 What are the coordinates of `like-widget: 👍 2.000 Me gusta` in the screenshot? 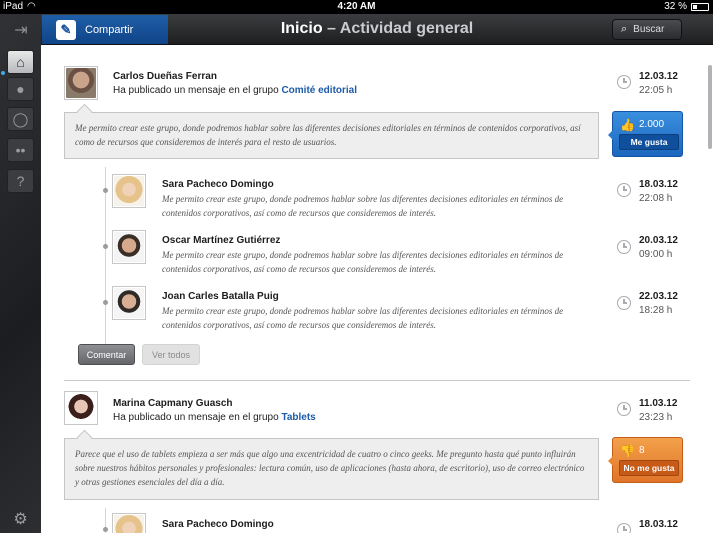 It's located at (645, 134).